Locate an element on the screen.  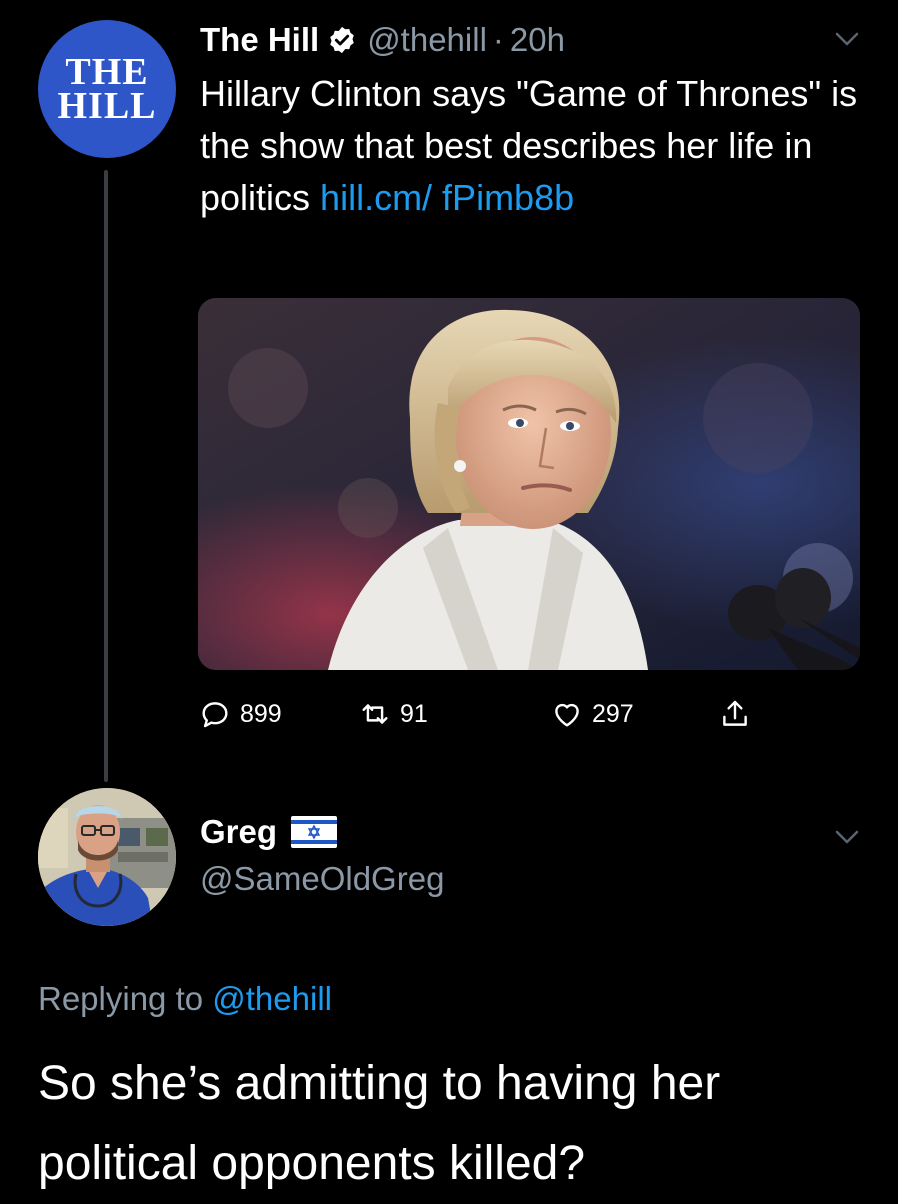
avatar-photo is located at coordinates (107, 857).